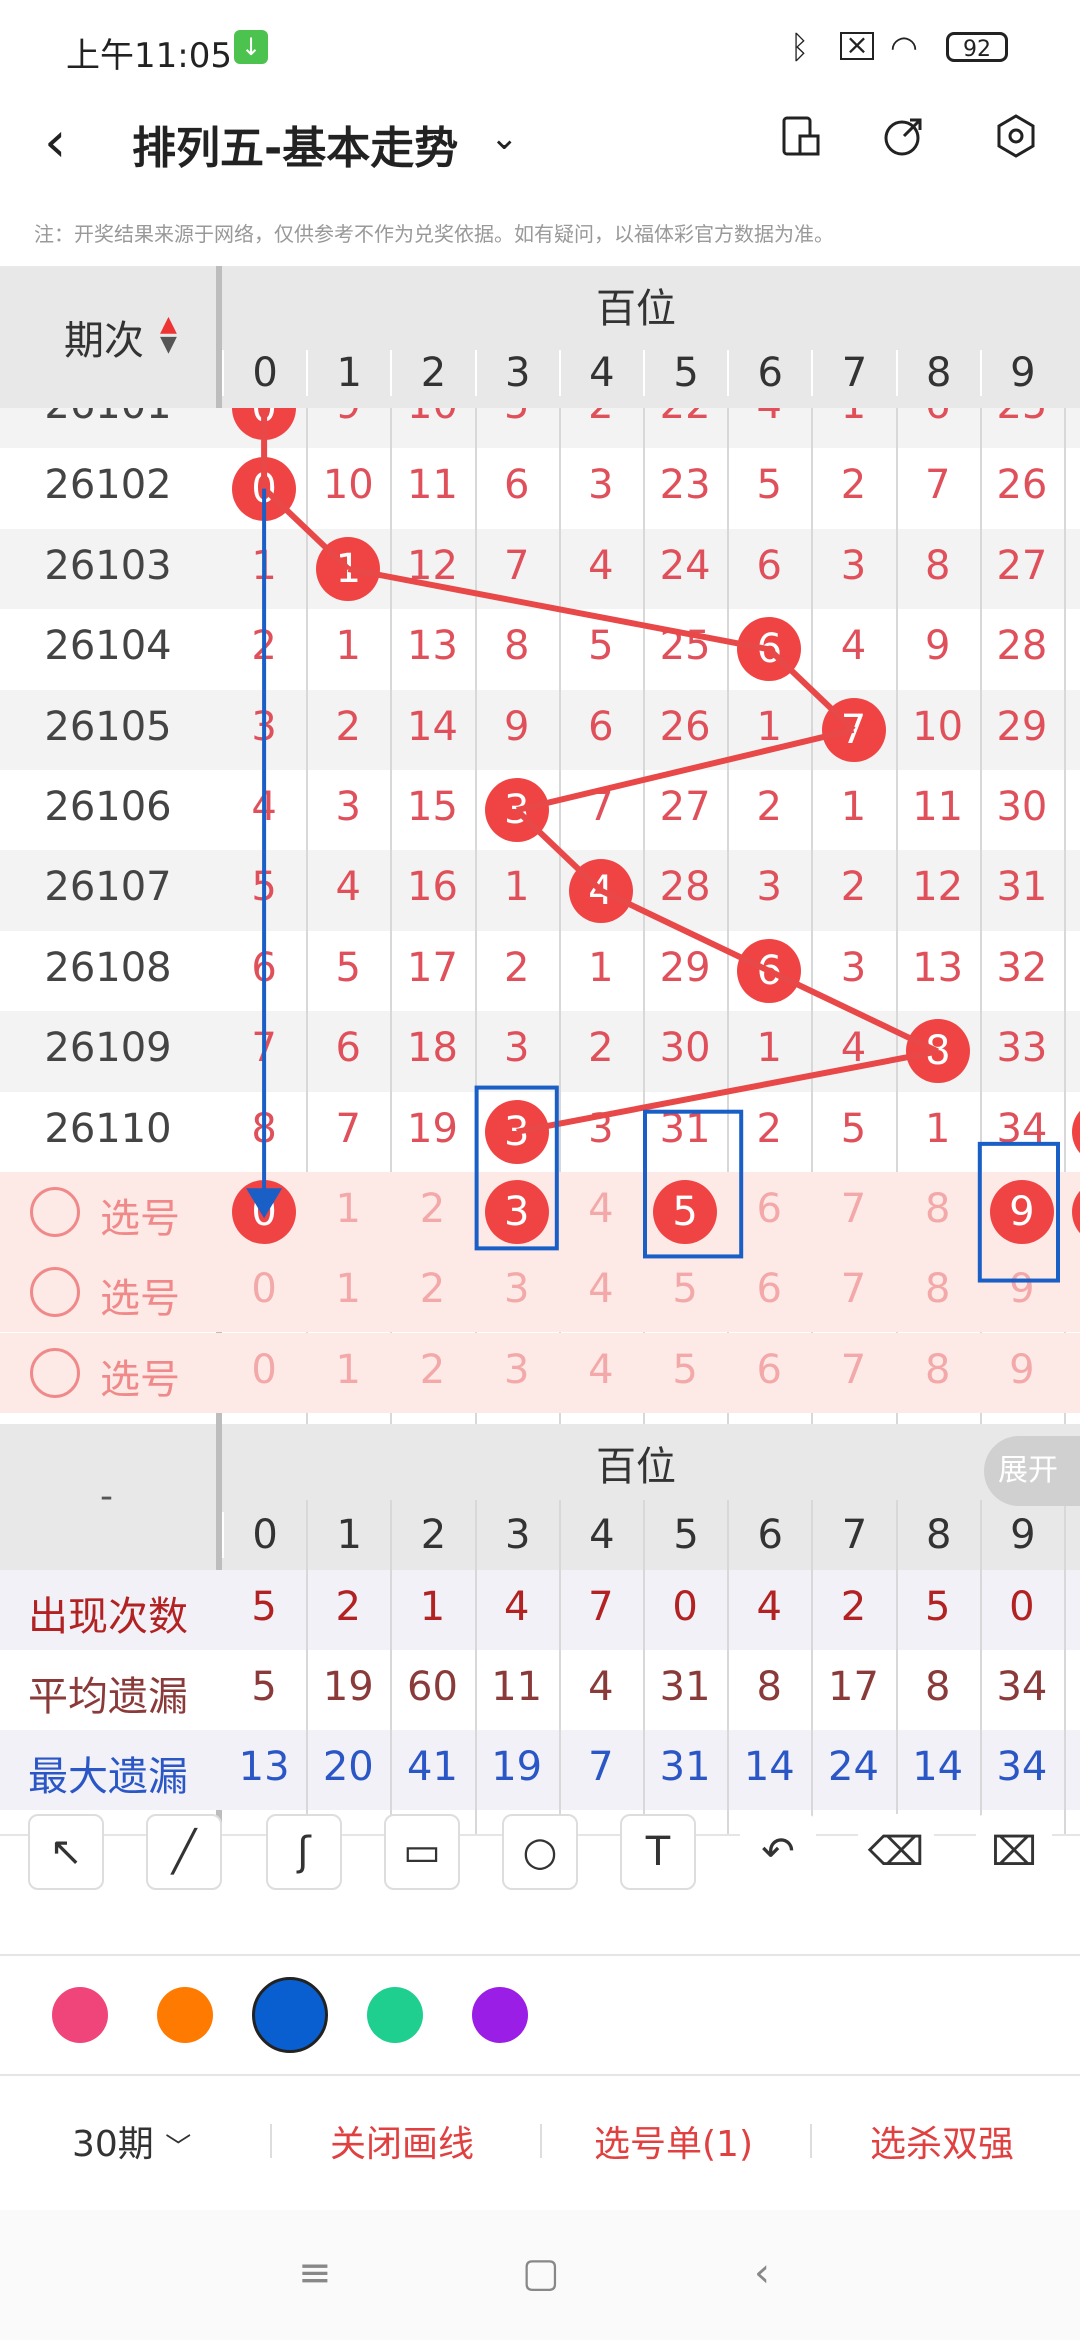 This screenshot has height=2340, width=1080. I want to click on clear-brush-icon: ⌧, so click(1014, 1852).